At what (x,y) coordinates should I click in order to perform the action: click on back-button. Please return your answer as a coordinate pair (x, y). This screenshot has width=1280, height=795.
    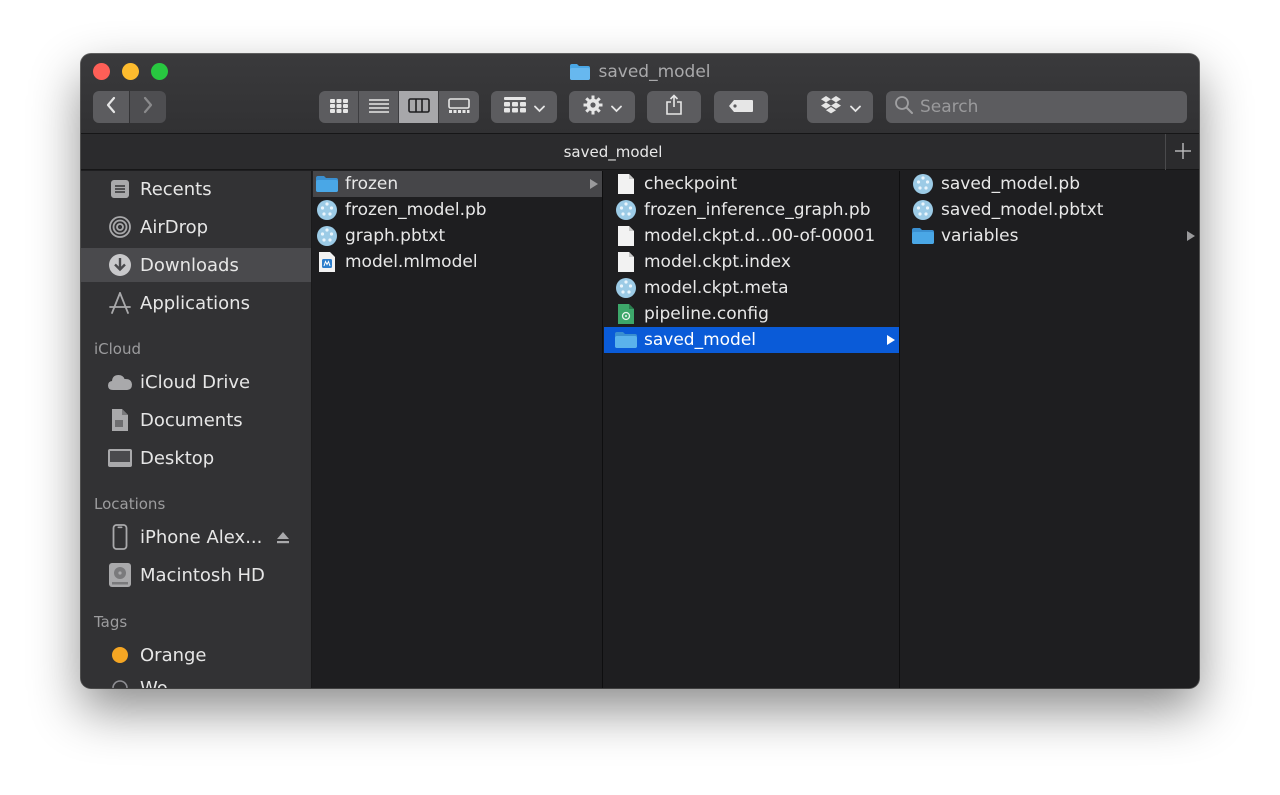
    Looking at the image, I should click on (111, 107).